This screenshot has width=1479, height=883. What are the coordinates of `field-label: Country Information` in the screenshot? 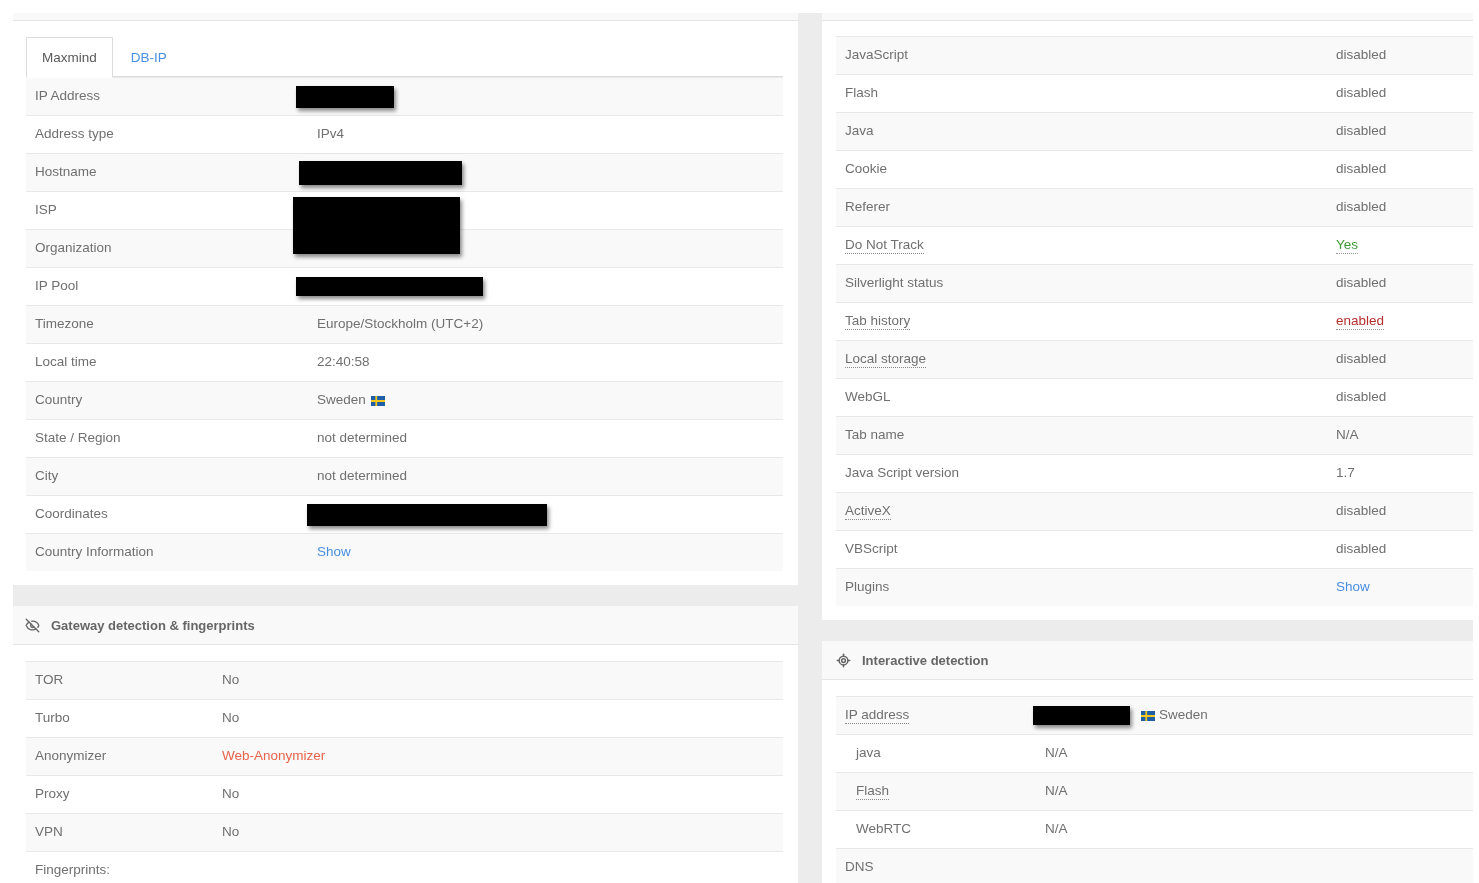 It's located at (94, 552).